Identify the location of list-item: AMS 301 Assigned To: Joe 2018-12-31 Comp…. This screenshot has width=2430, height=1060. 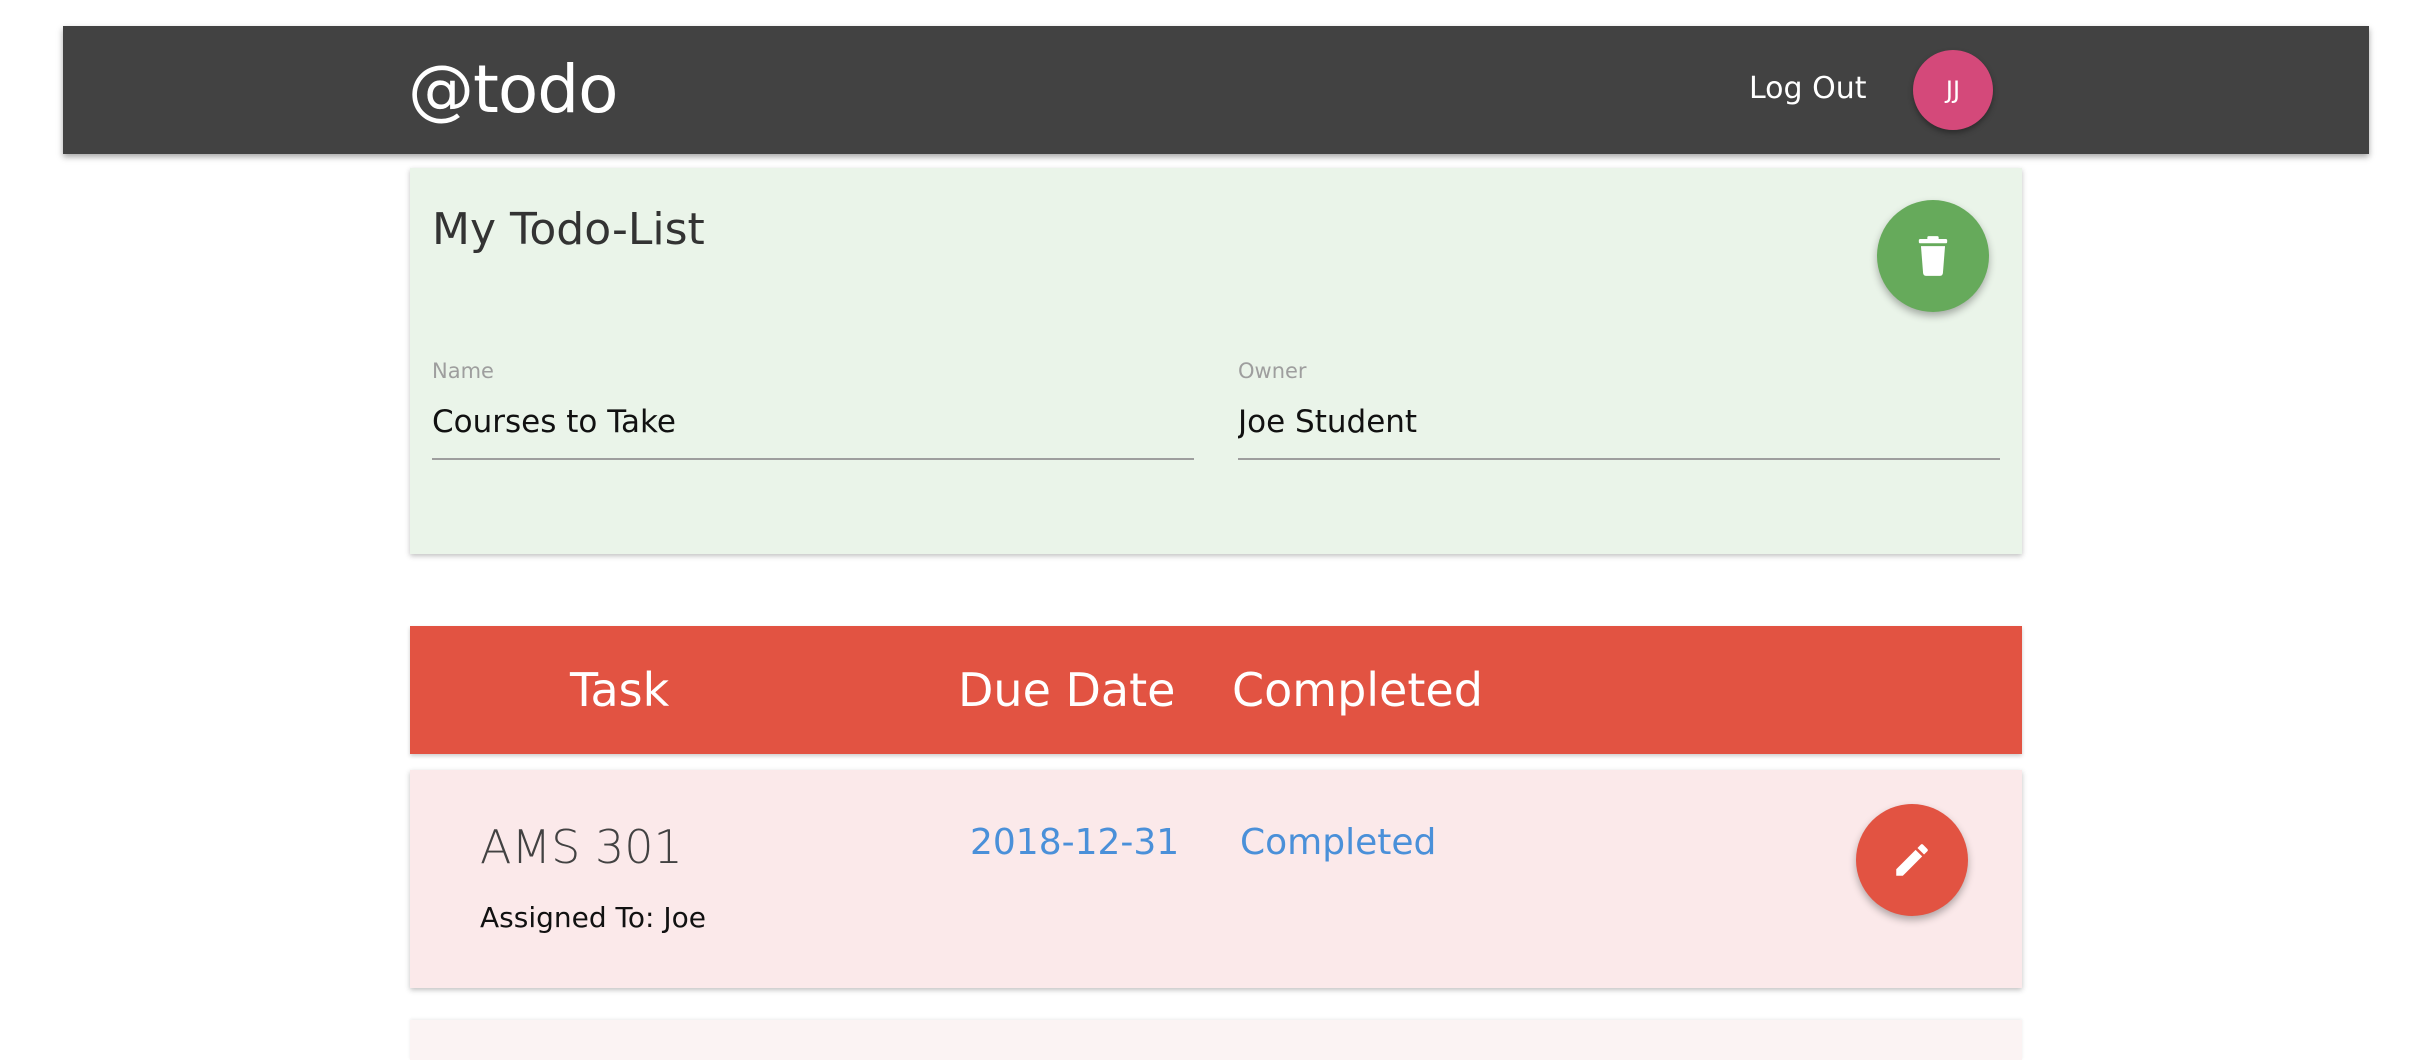
(1216, 879).